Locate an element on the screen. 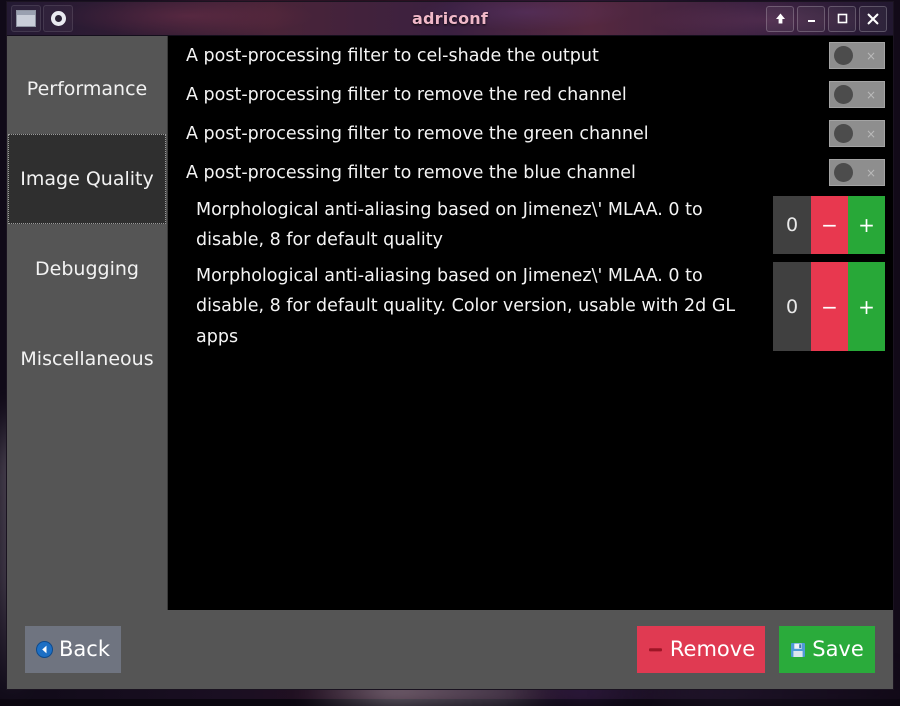  titlebar-left-buttons is located at coordinates (40, 18).